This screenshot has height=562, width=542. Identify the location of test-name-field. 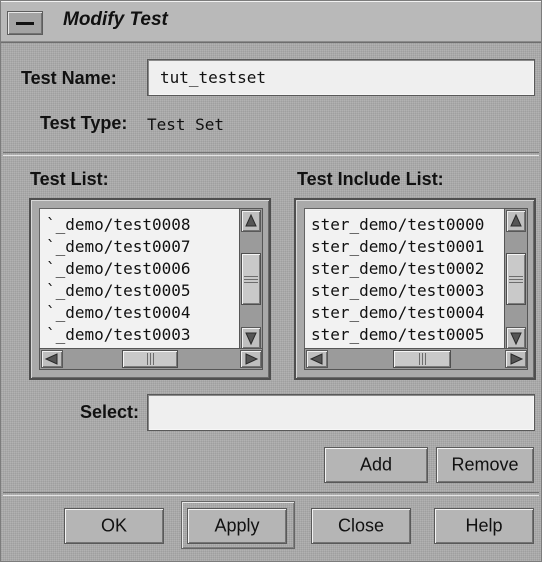
(341, 77).